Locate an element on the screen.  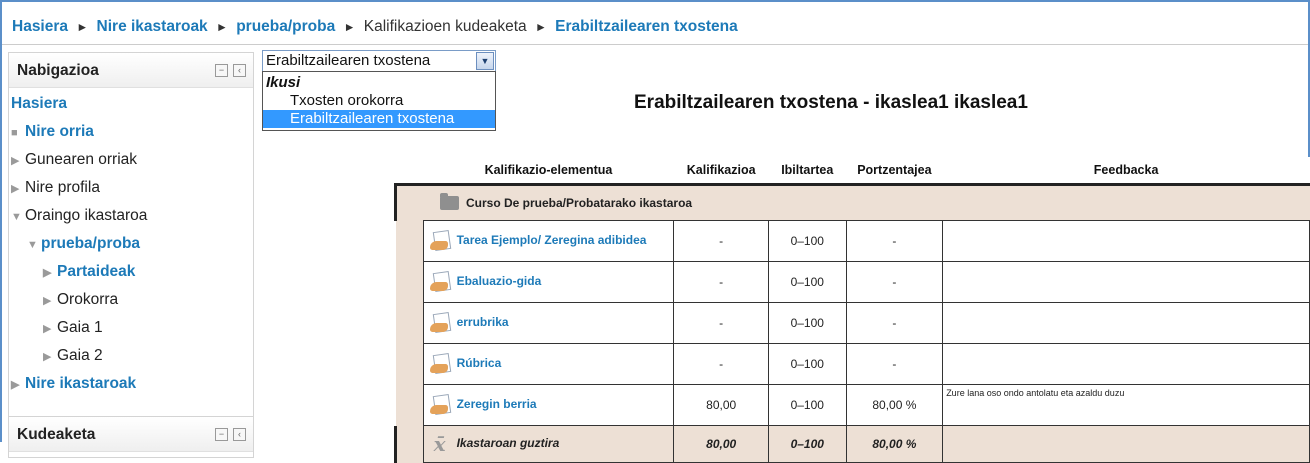
header-divider is located at coordinates (655, 44).